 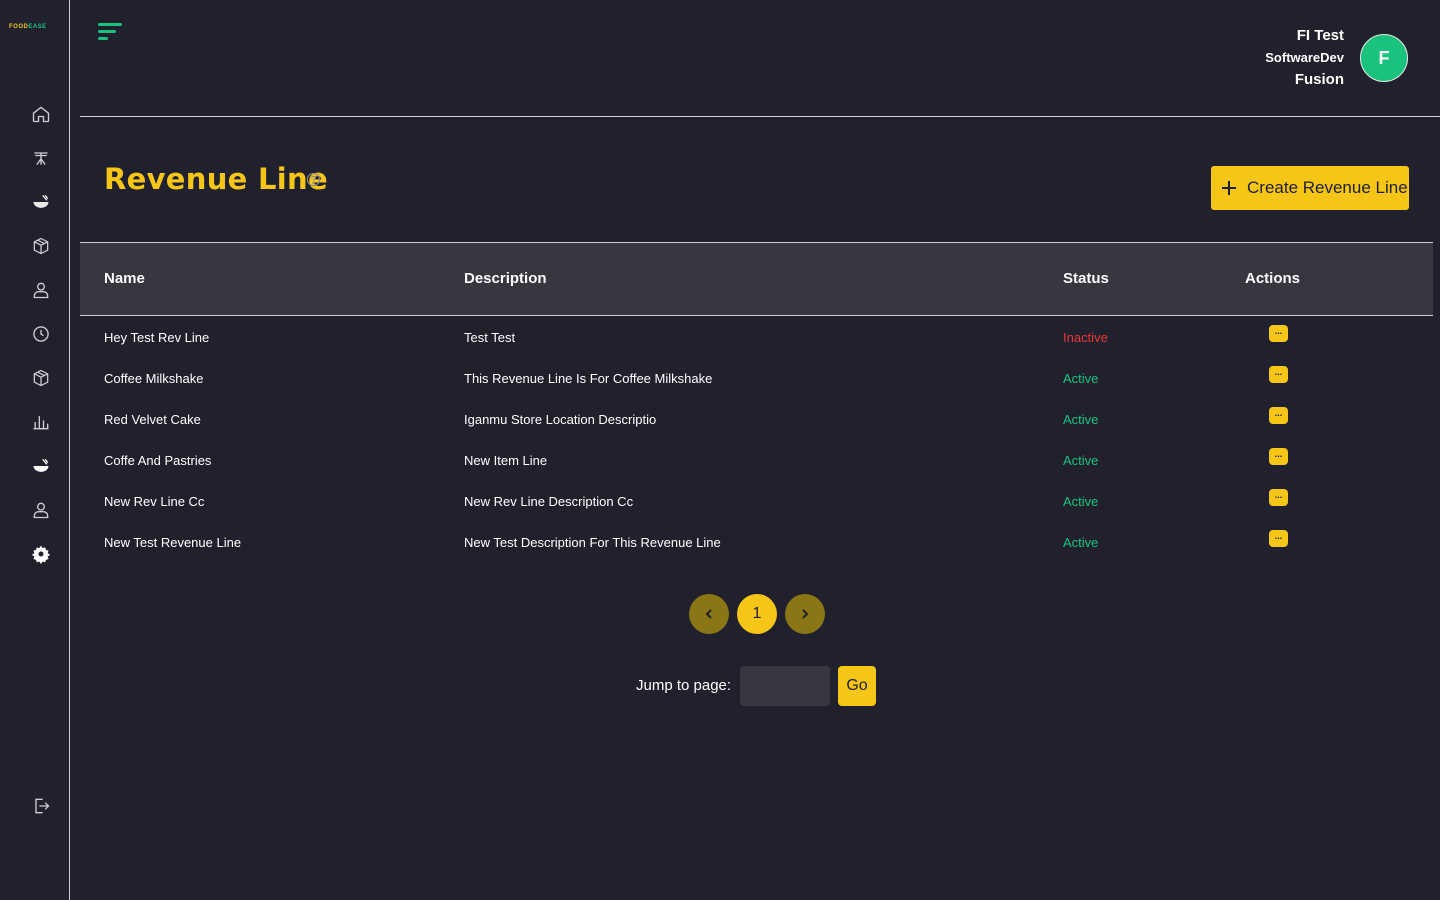 I want to click on create-revenue-line-button: Create Revenue Line, so click(x=1310, y=188).